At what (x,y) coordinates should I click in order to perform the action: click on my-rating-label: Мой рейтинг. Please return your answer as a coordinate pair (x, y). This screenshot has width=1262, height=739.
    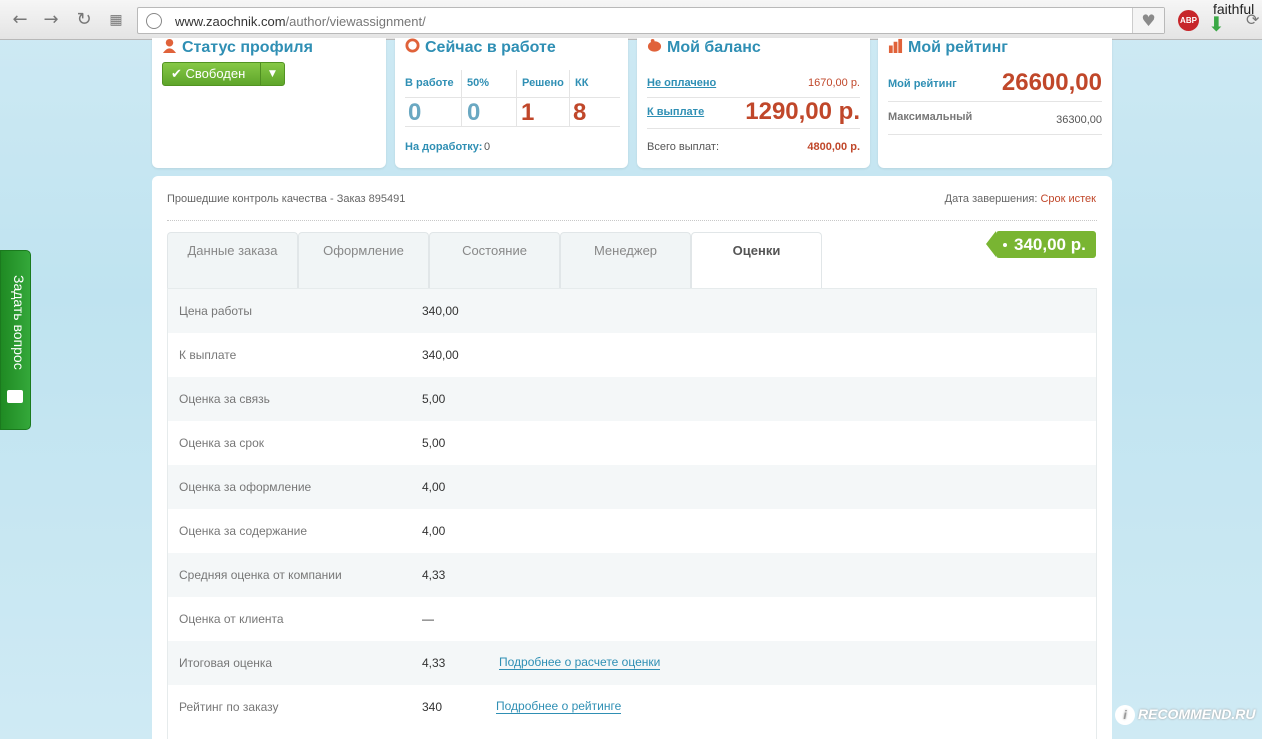
    Looking at the image, I should click on (922, 84).